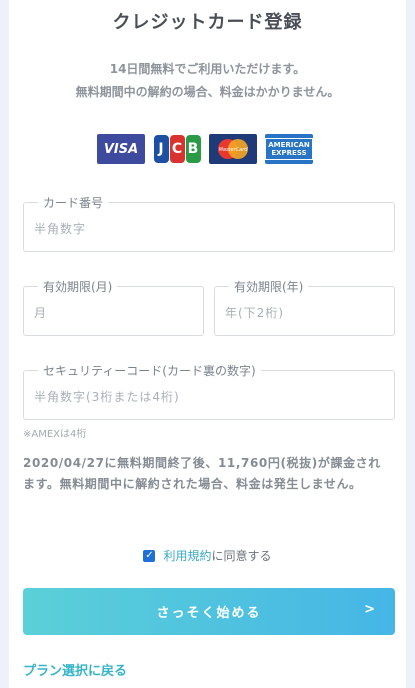 The image size is (415, 688). Describe the element at coordinates (209, 391) in the screenshot. I see `security-code-input: セキュリティーコード(カード裏の数字) 半角数字(3桁または4桁)` at that location.